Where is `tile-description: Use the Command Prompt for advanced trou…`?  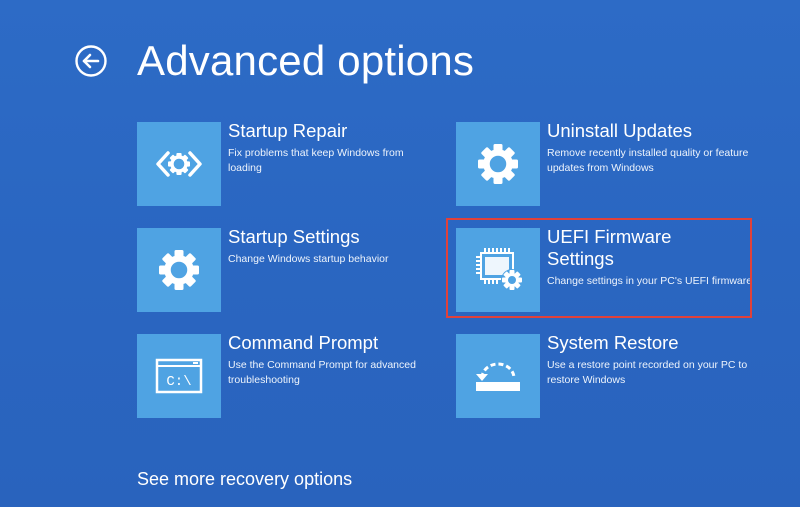 tile-description: Use the Command Prompt for advanced trou… is located at coordinates (322, 372).